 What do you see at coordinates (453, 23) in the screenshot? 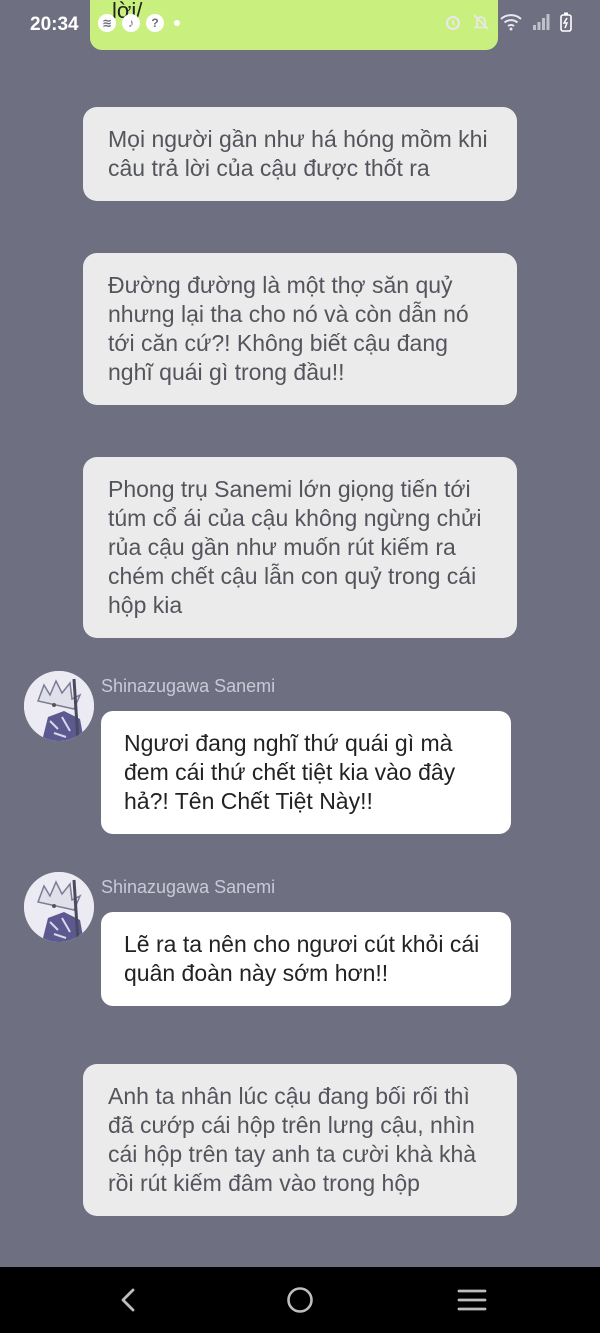
I see `alarm-icon` at bounding box center [453, 23].